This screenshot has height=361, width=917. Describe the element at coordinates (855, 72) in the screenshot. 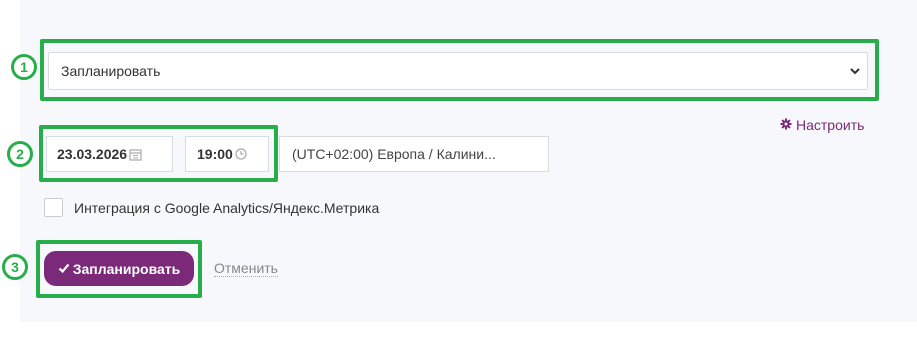

I see `chevron-down-icon` at that location.